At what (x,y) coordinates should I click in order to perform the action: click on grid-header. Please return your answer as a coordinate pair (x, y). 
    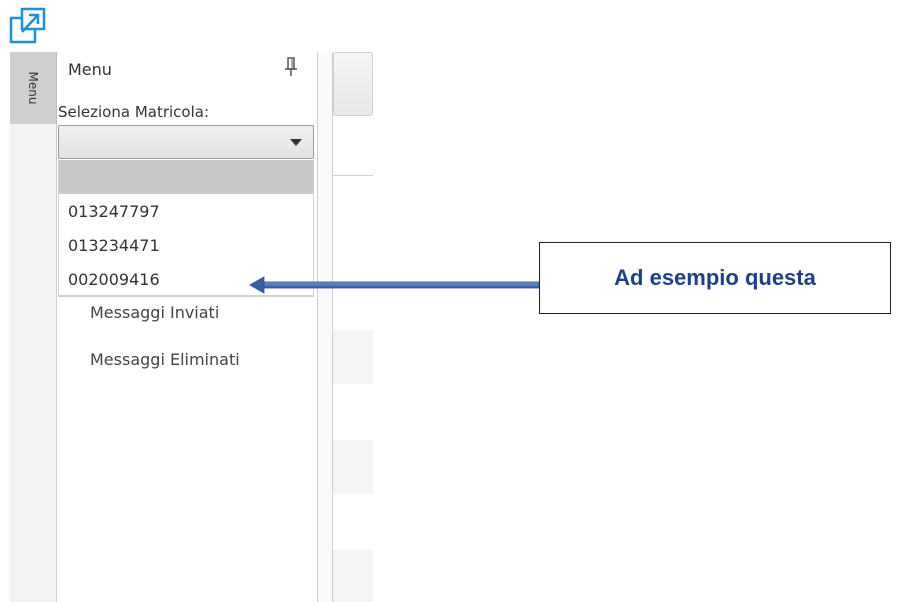
    Looking at the image, I should click on (353, 84).